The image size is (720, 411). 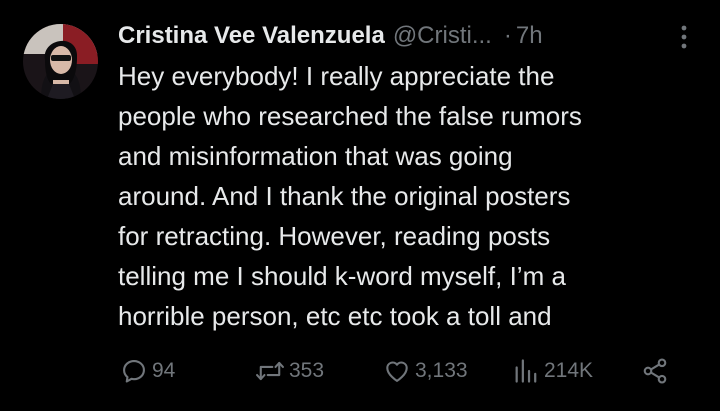 I want to click on reply-icon, so click(x=134, y=371).